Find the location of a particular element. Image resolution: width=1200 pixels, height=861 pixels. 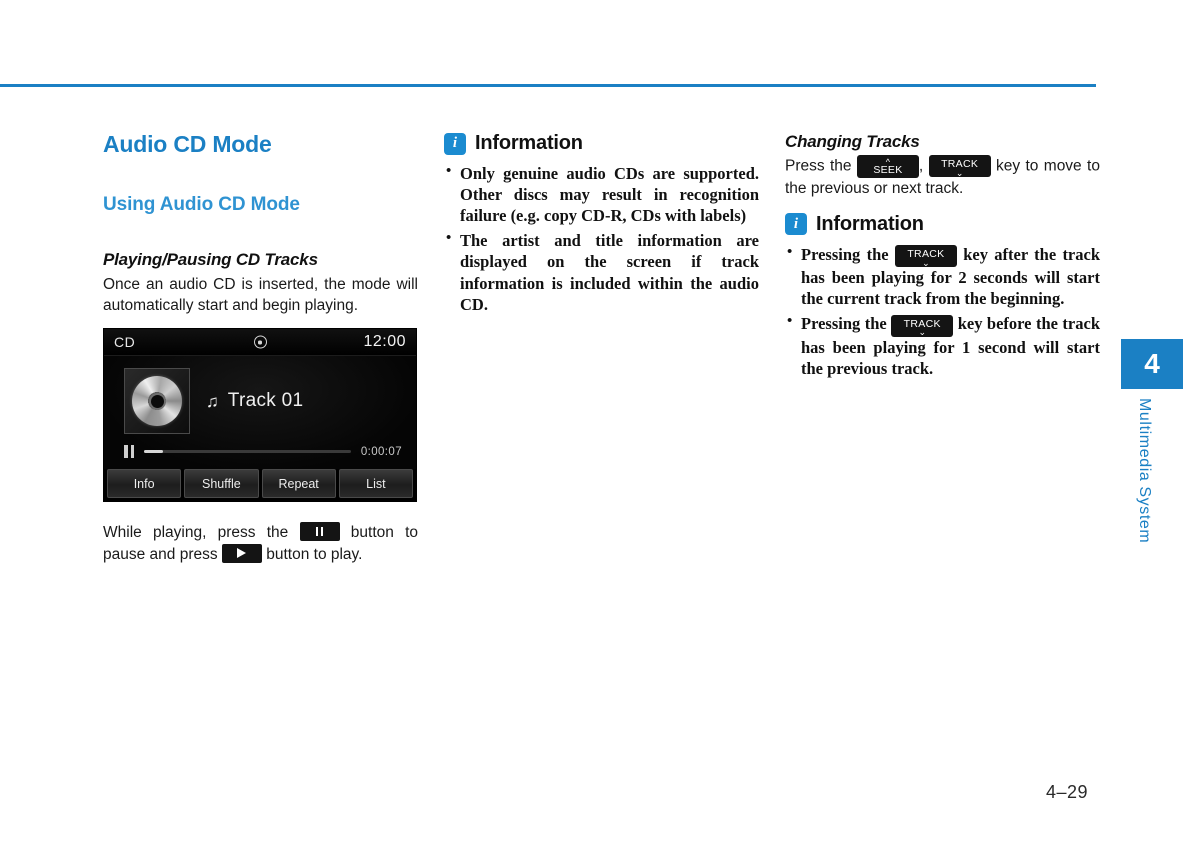

progress-bar is located at coordinates (247, 452).